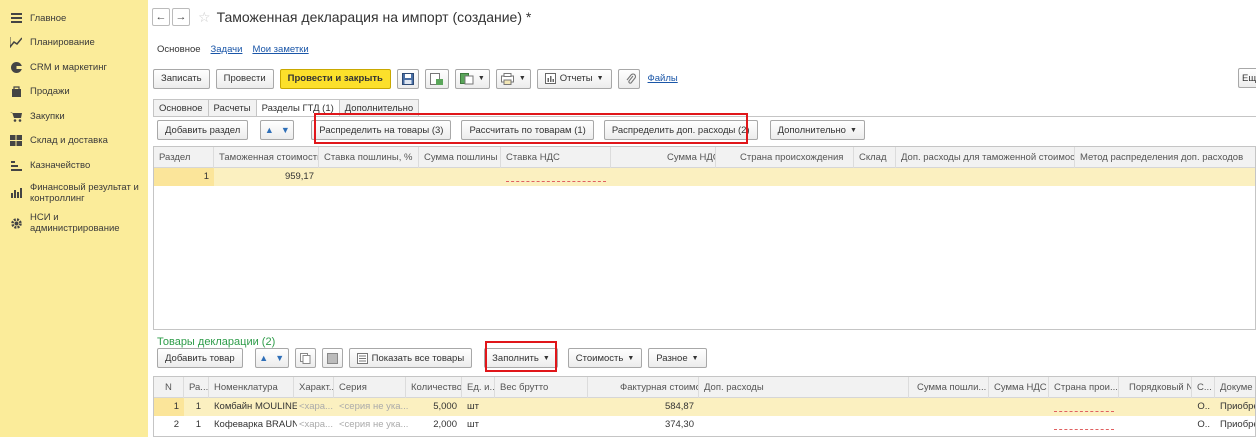 The image size is (1256, 437). Describe the element at coordinates (161, 17) in the screenshot. I see `back-button: ←` at that location.